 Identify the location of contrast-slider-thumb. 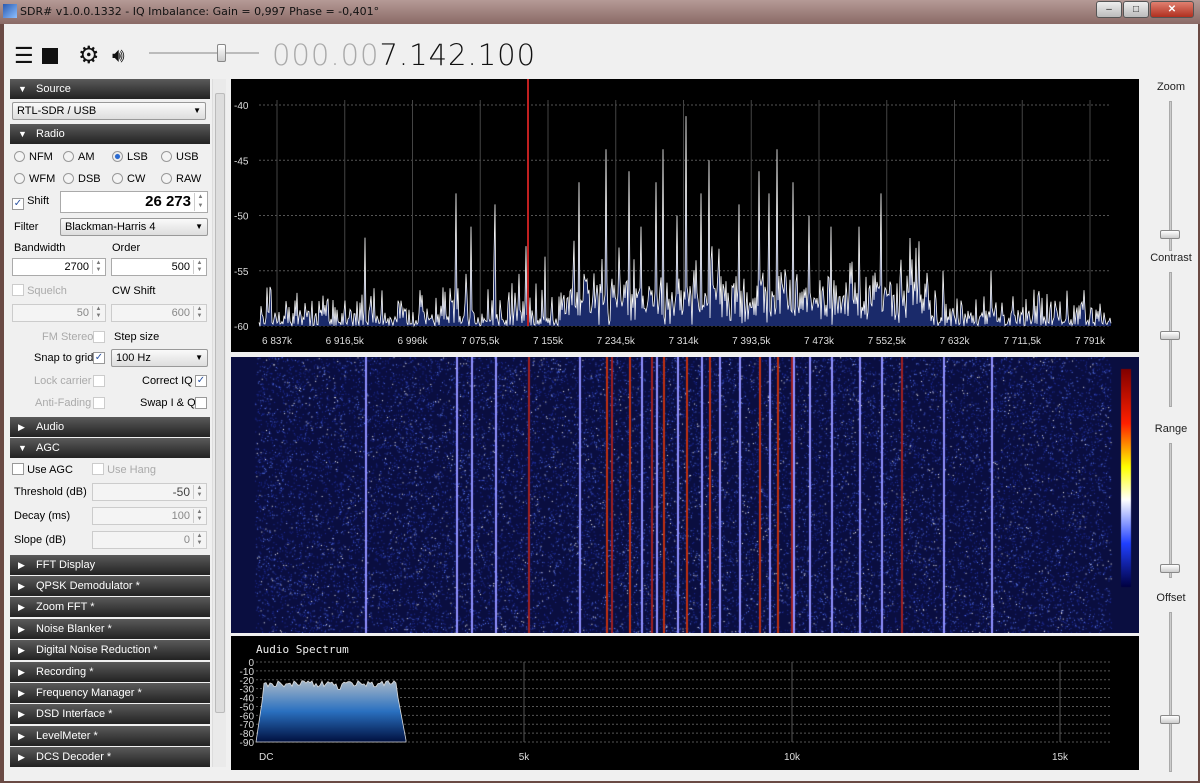
(1170, 335).